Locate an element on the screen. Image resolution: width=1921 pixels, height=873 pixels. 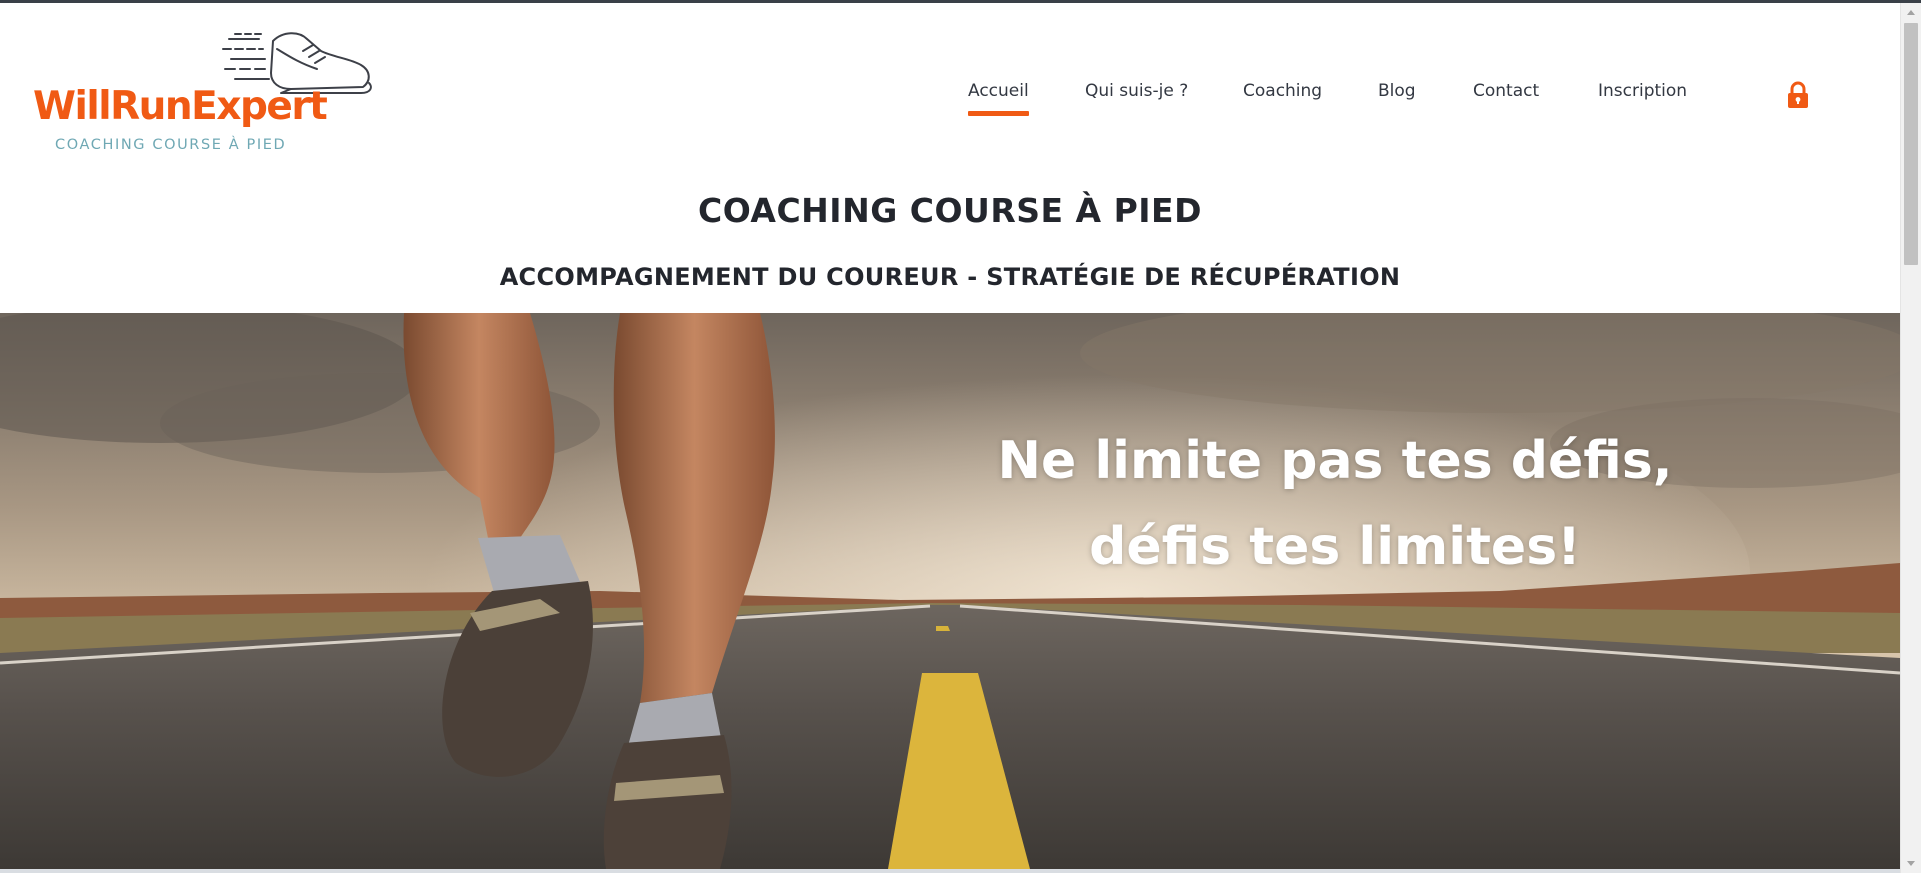
vertical-scrollbar is located at coordinates (1910, 438).